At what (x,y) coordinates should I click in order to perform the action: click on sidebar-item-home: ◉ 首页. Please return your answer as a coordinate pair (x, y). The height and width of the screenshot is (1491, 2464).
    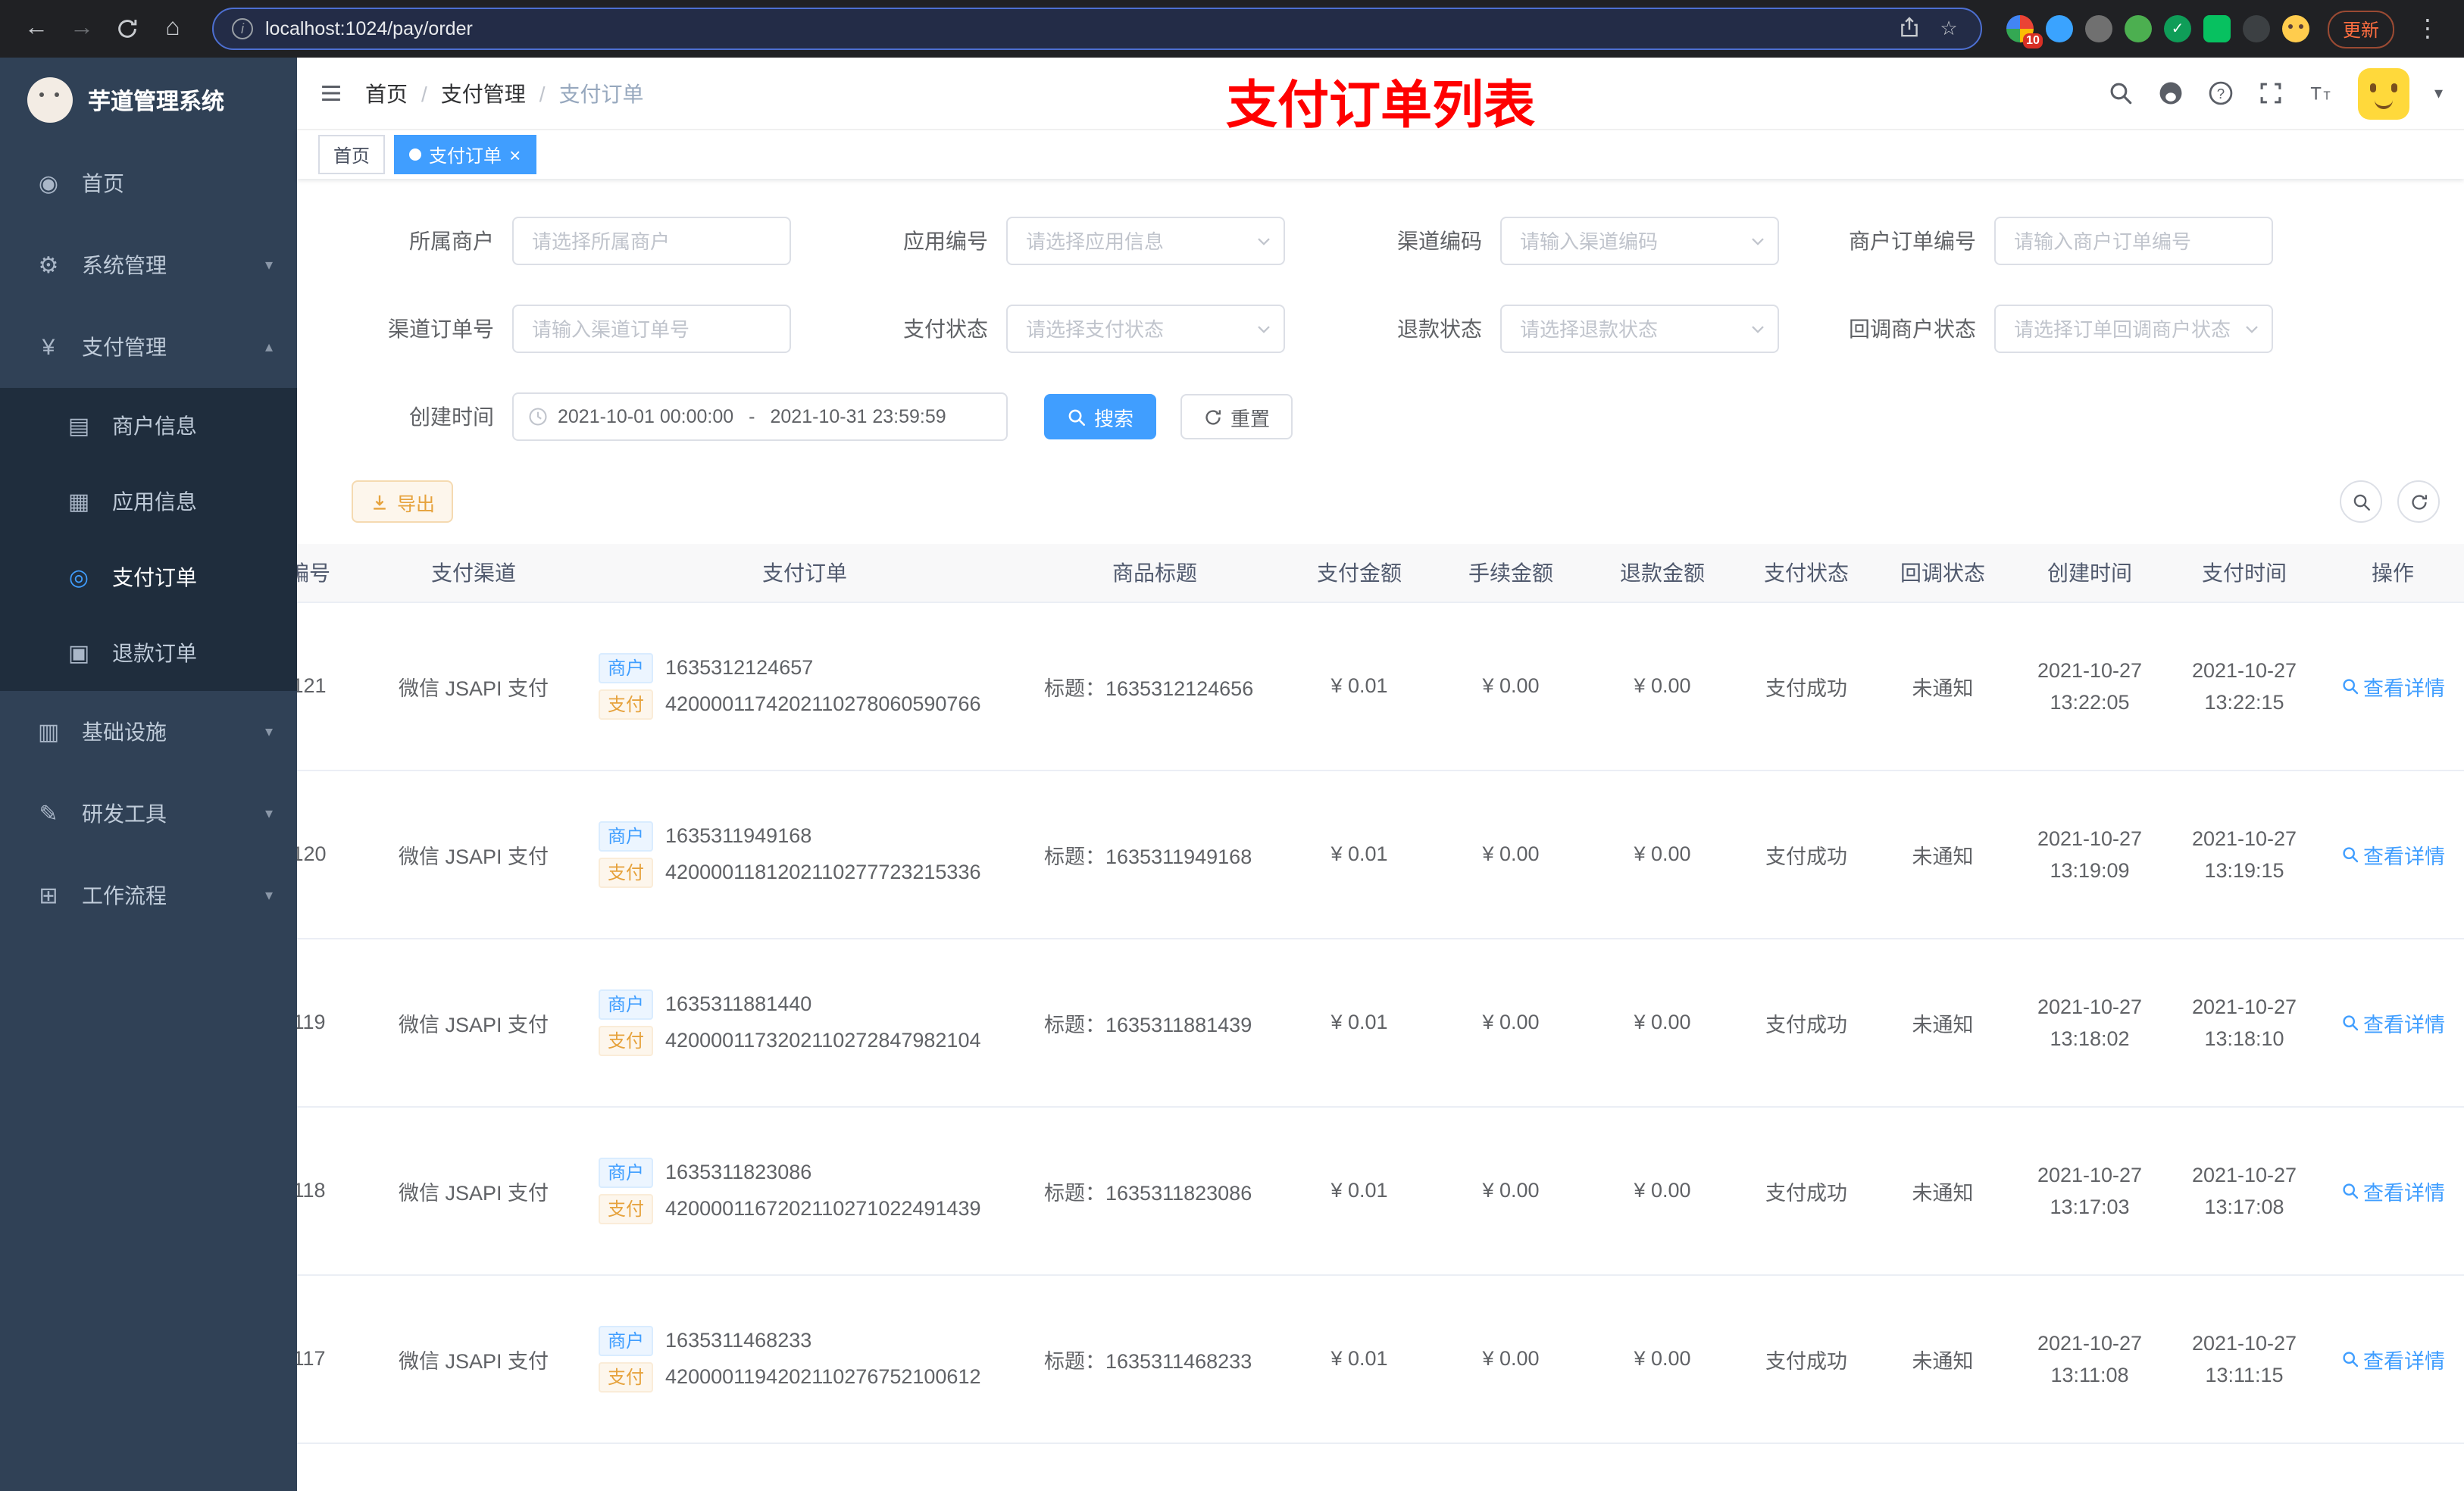
    Looking at the image, I should click on (148, 183).